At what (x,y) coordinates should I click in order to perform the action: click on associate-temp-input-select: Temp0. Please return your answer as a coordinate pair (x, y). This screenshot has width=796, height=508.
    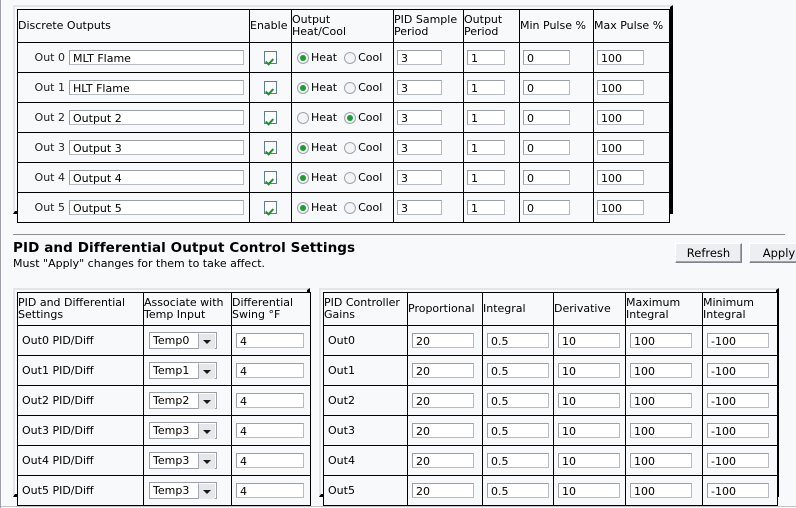
    Looking at the image, I should click on (183, 340).